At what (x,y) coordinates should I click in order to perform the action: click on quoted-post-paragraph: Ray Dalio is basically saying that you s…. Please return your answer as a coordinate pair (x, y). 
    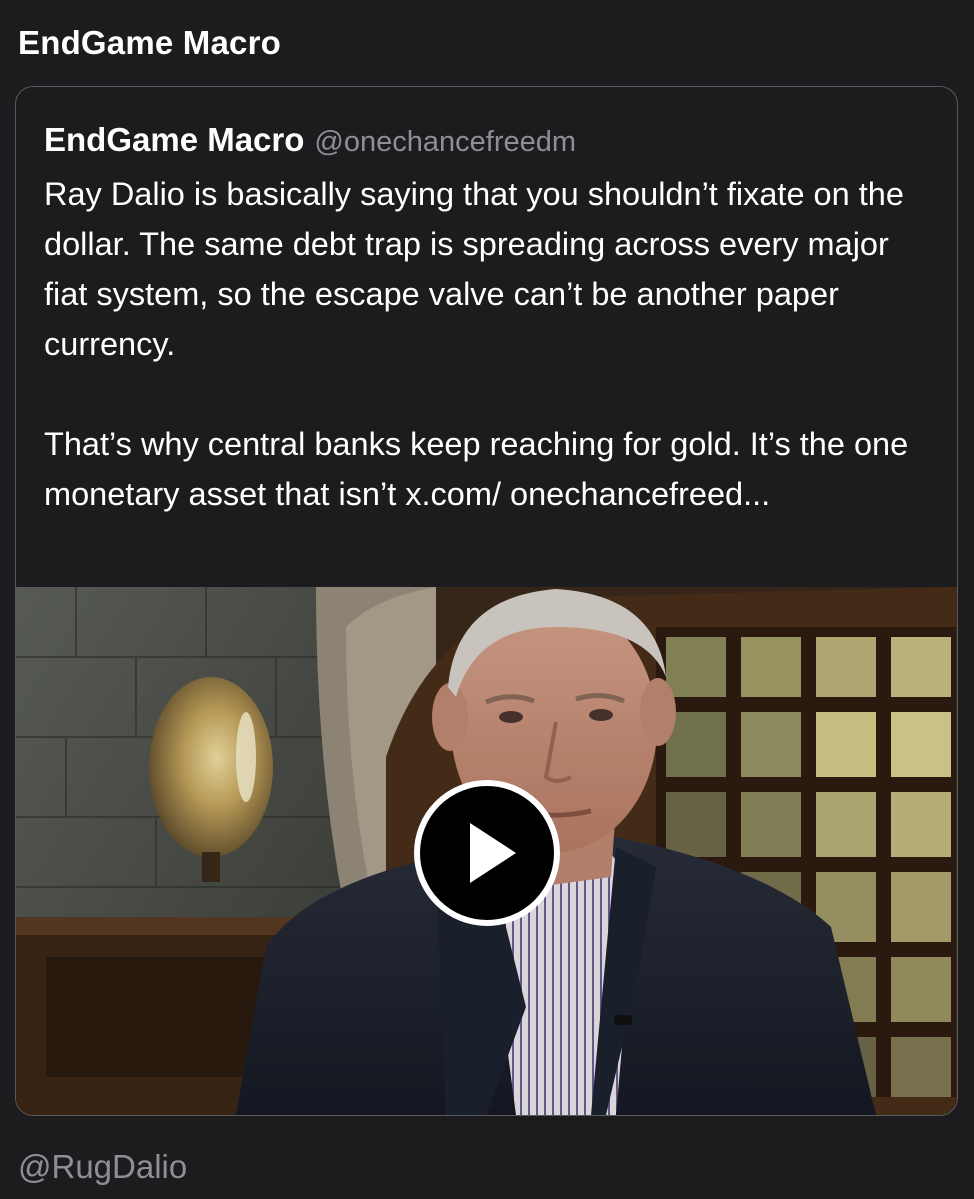
    Looking at the image, I should click on (474, 269).